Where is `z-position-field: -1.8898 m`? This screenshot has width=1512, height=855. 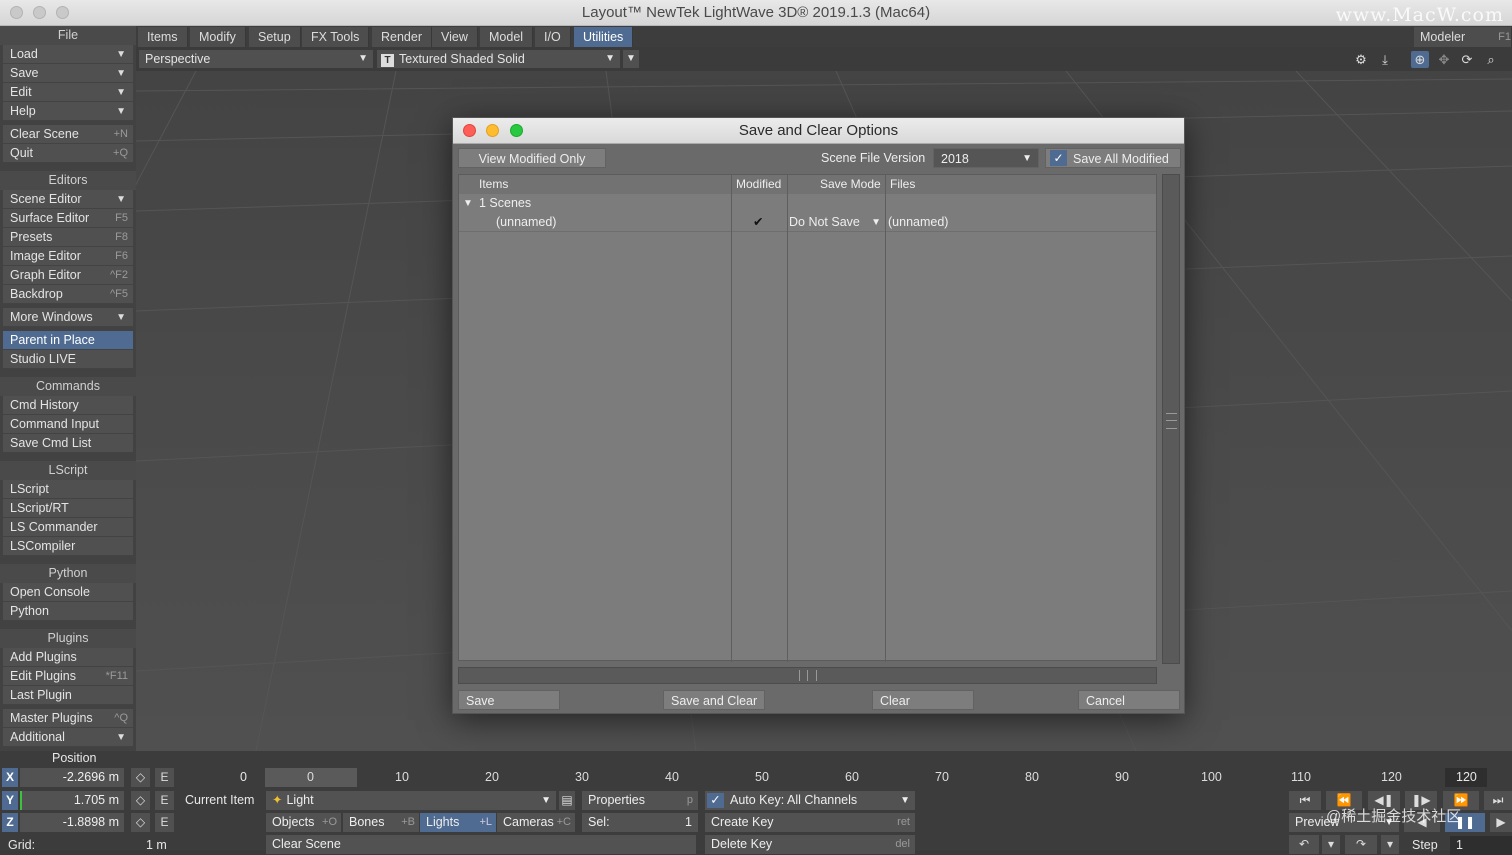 z-position-field: -1.8898 m is located at coordinates (72, 822).